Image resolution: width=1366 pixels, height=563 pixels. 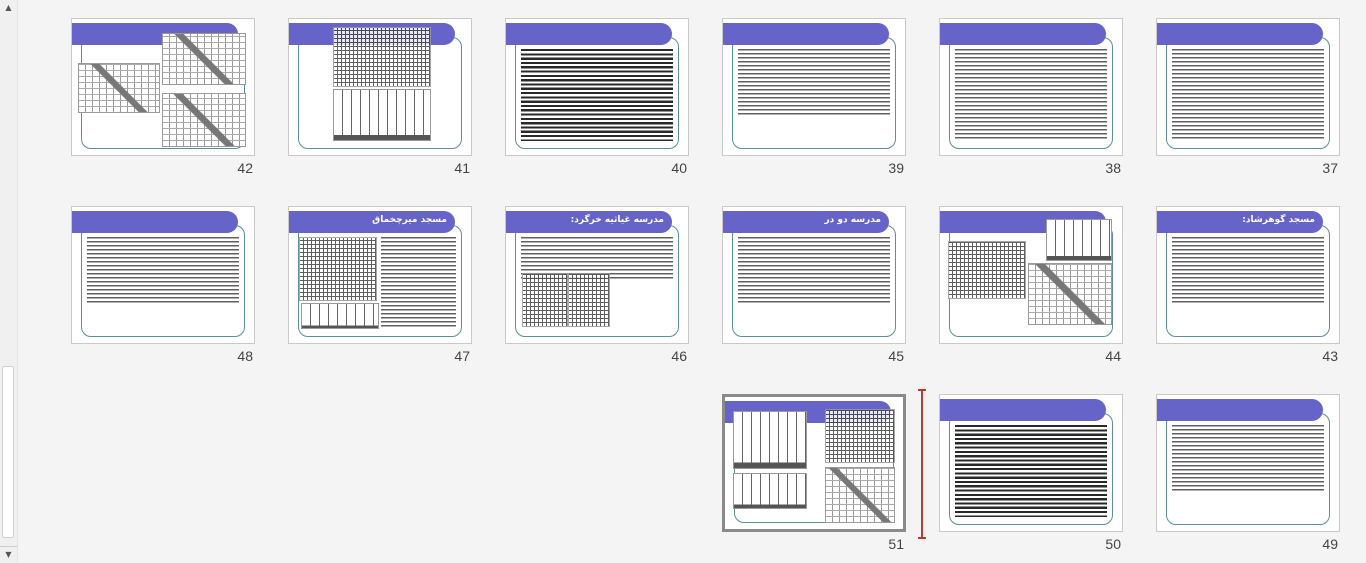 I want to click on slide-number: 45, so click(x=896, y=356).